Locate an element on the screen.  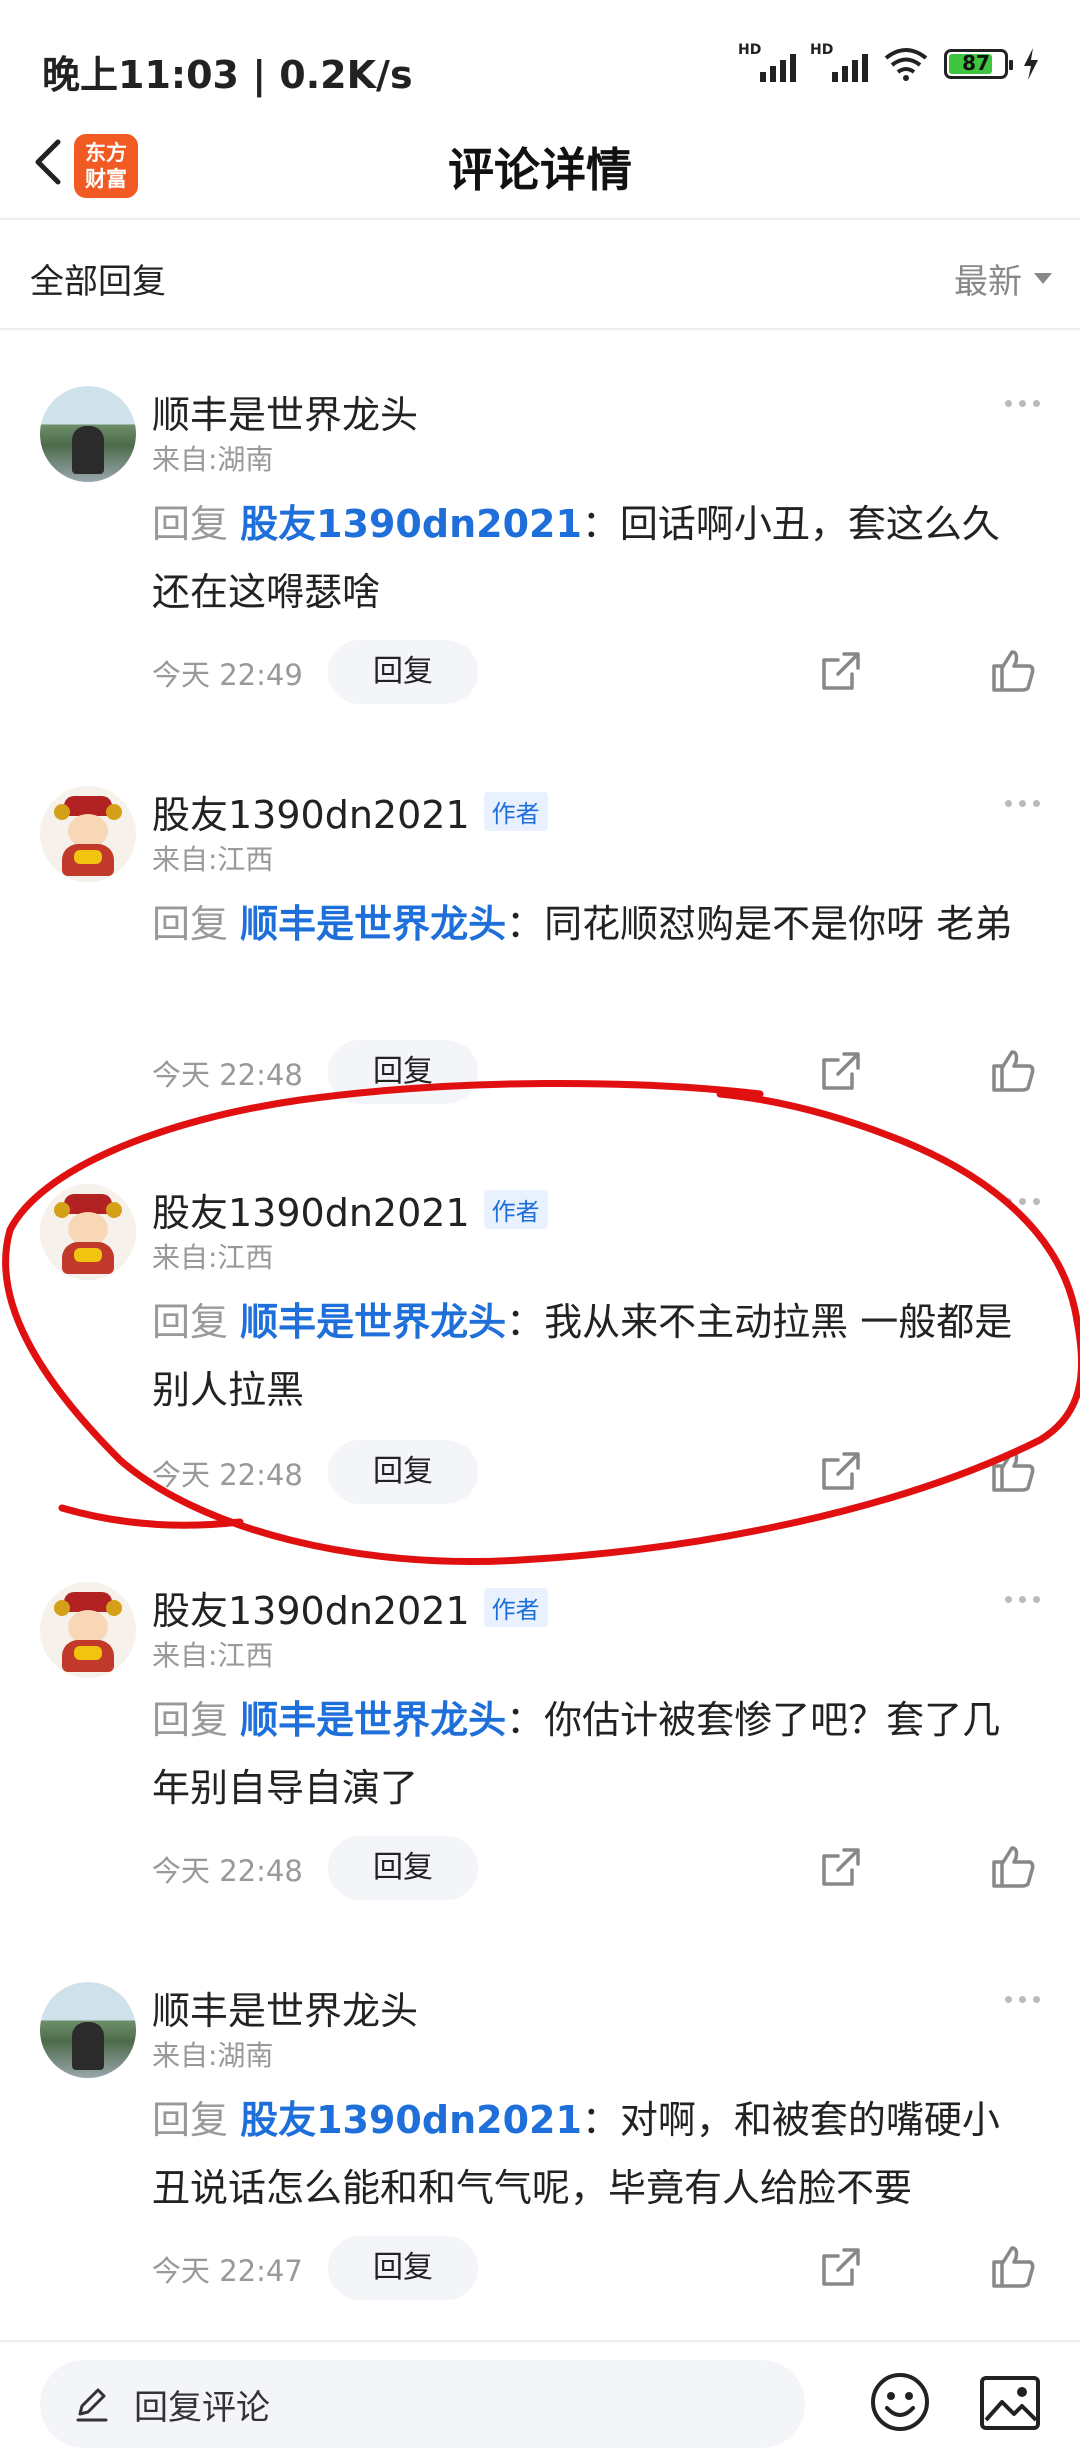
wifi-icon is located at coordinates (906, 64).